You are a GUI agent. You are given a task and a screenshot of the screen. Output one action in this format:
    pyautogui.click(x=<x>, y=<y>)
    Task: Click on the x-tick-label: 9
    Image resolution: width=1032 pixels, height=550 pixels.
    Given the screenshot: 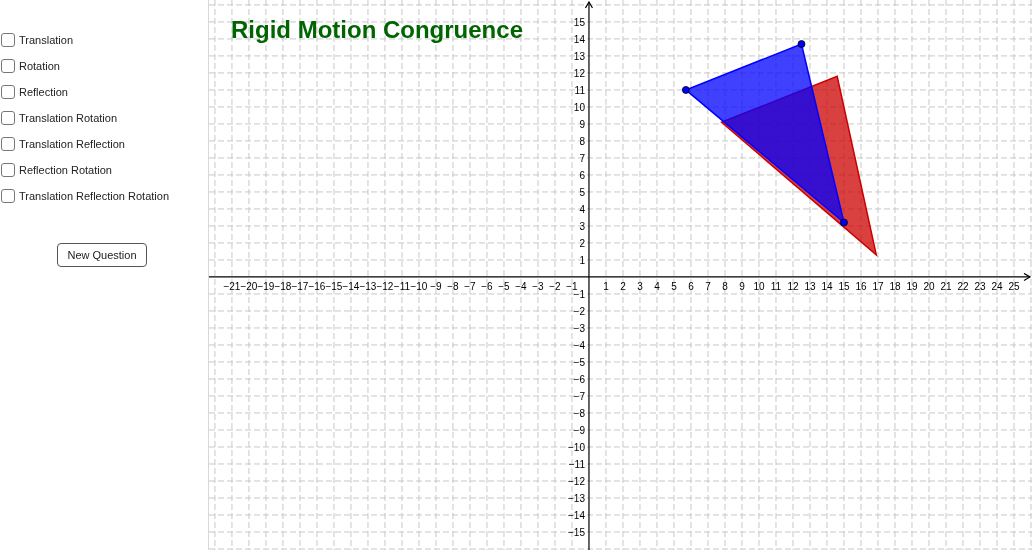 What is the action you would take?
    pyautogui.click(x=742, y=286)
    